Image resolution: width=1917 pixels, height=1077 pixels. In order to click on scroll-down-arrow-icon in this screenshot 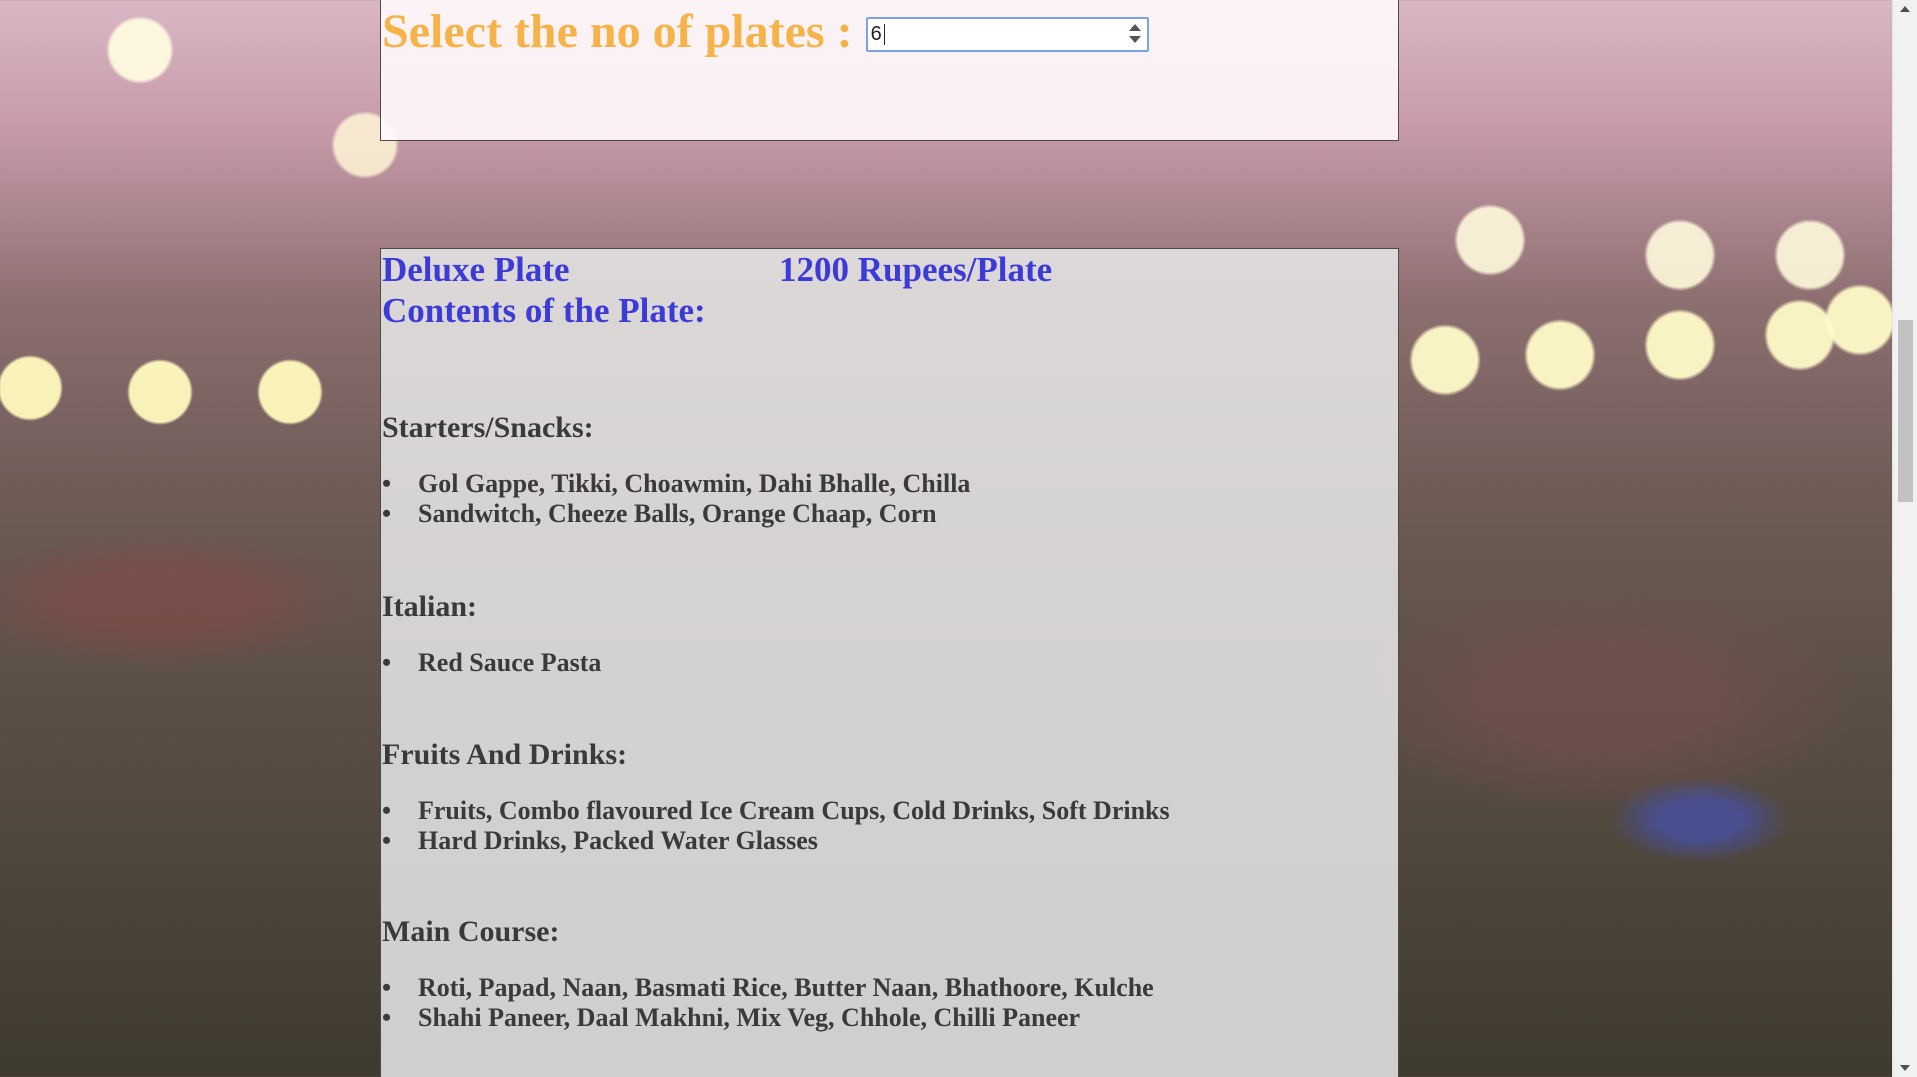, I will do `click(1905, 1068)`.